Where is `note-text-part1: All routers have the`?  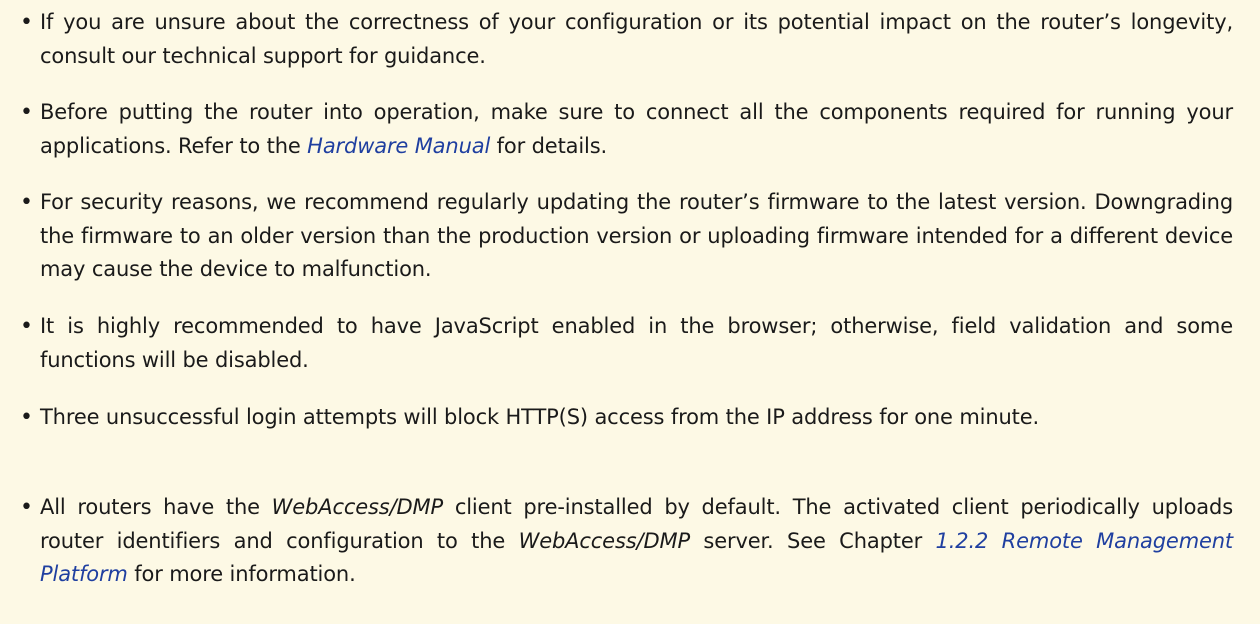
note-text-part1: All routers have the is located at coordinates (156, 507).